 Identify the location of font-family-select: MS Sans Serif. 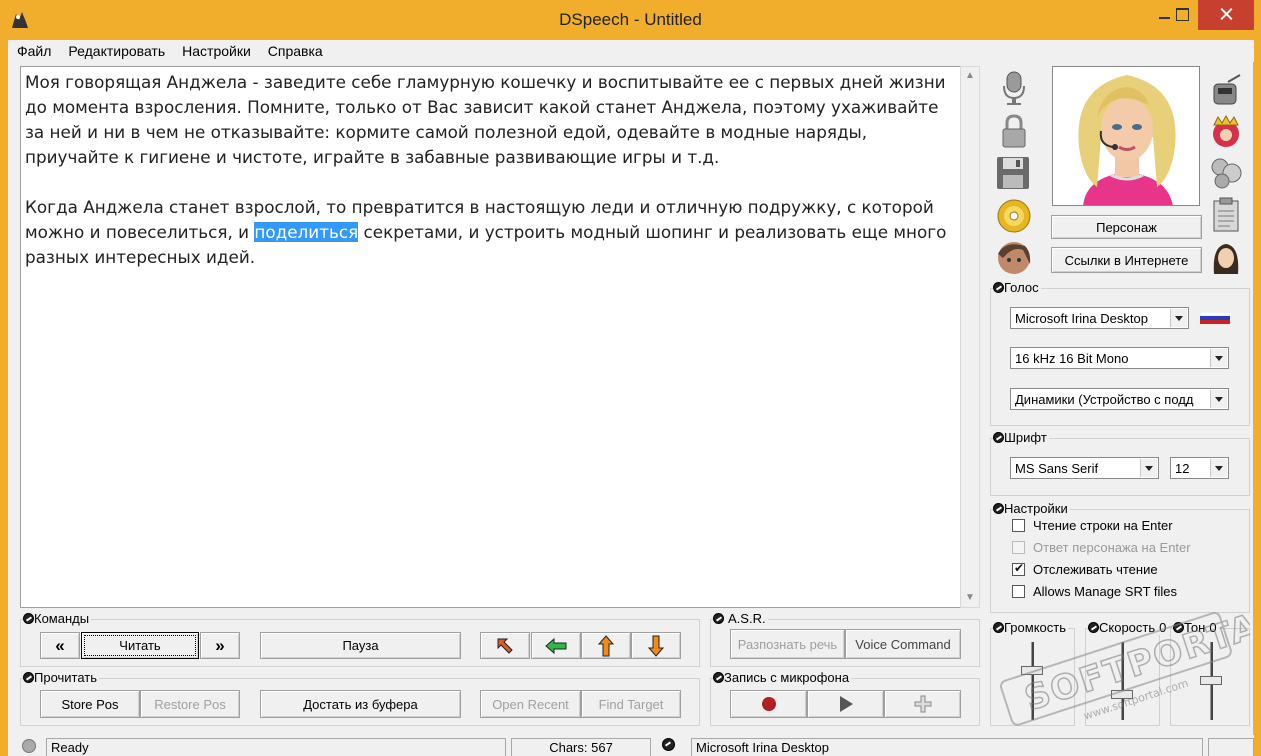
(1084, 468).